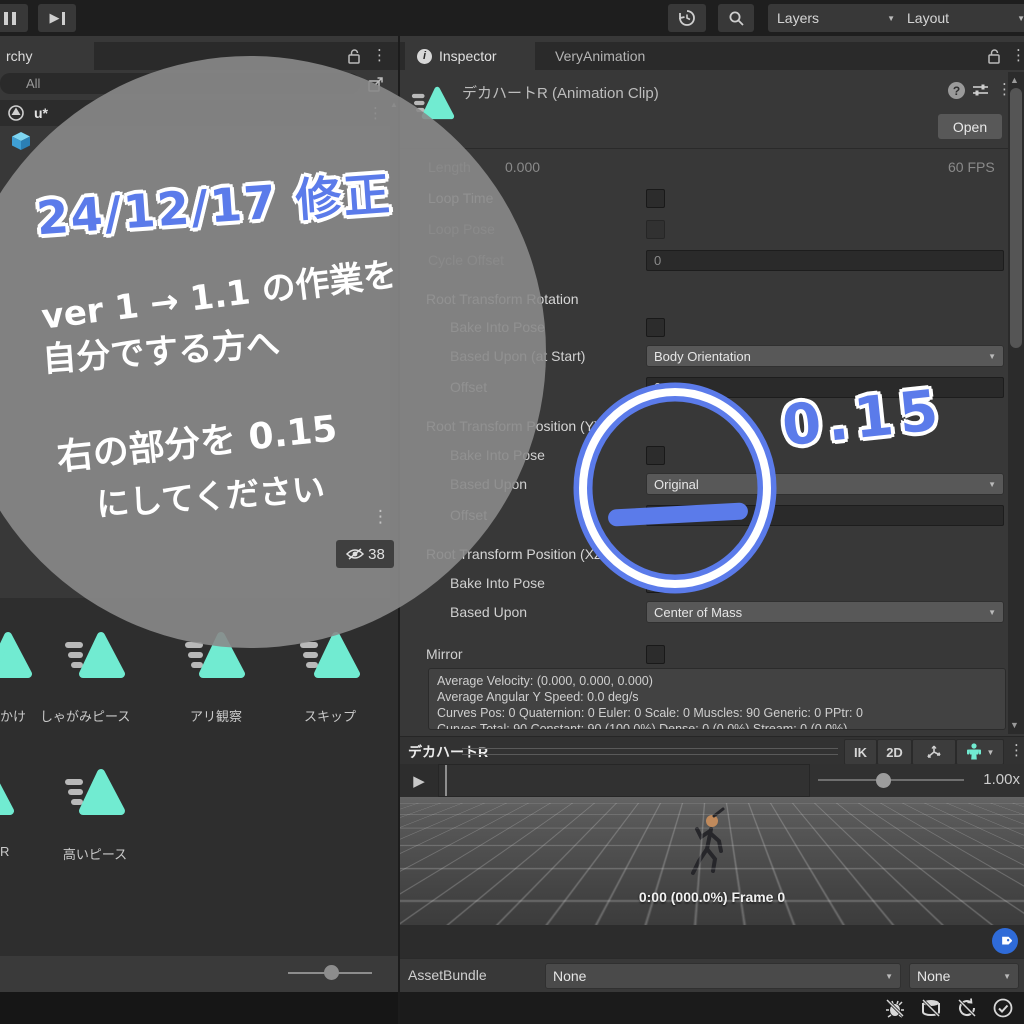  Describe the element at coordinates (971, 167) in the screenshot. I see `fps-value: 60 FPS` at that location.